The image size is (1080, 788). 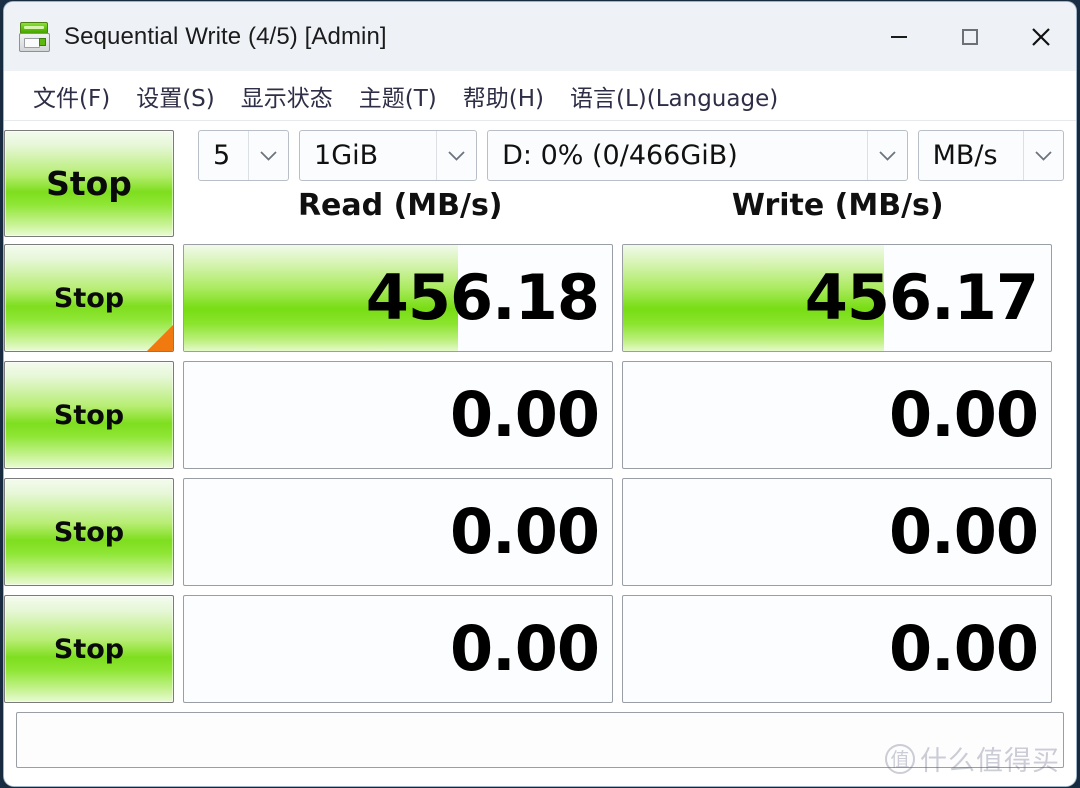 I want to click on stop-test3-button: Stop, so click(x=89, y=532).